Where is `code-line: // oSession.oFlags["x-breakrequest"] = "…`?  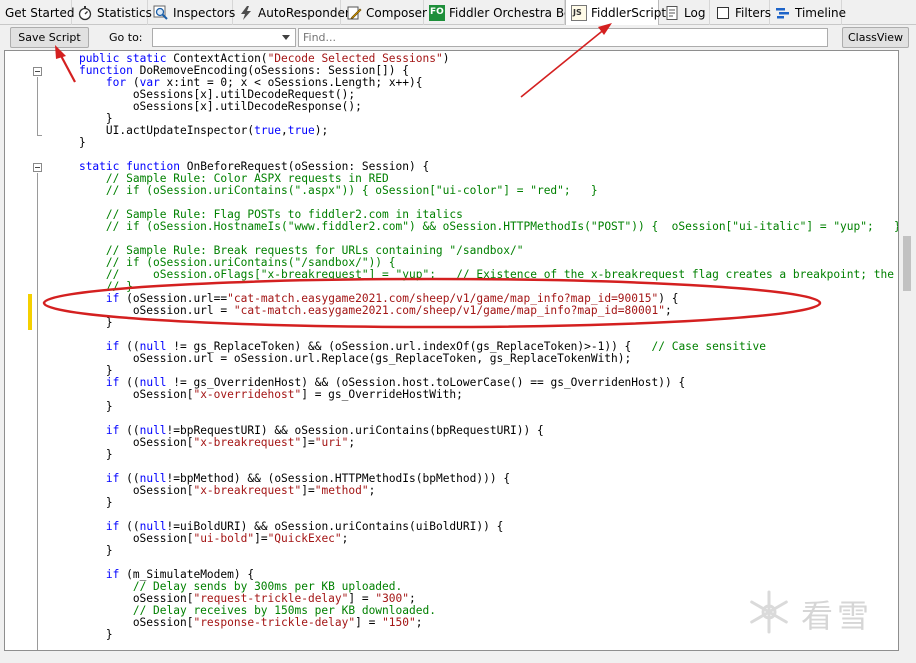
code-line: // oSession.oFlags["x-breakrequest"] = "… is located at coordinates (475, 274).